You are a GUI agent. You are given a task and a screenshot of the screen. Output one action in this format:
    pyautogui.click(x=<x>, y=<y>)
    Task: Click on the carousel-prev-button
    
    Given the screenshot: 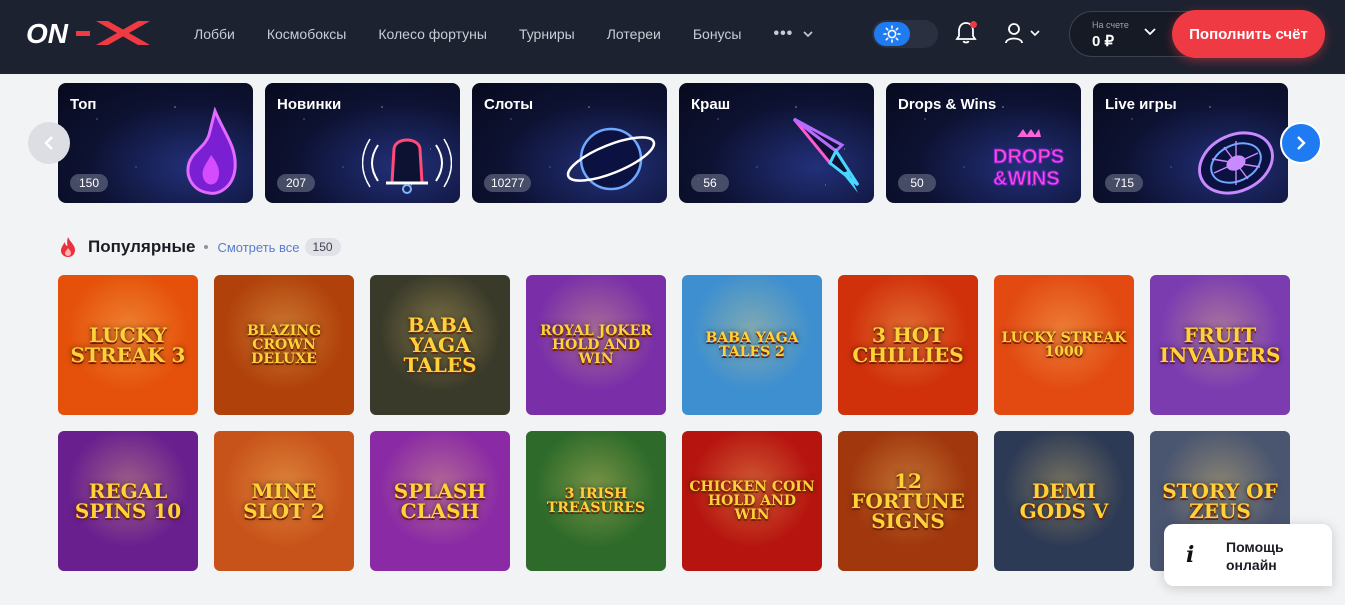 What is the action you would take?
    pyautogui.click(x=49, y=143)
    